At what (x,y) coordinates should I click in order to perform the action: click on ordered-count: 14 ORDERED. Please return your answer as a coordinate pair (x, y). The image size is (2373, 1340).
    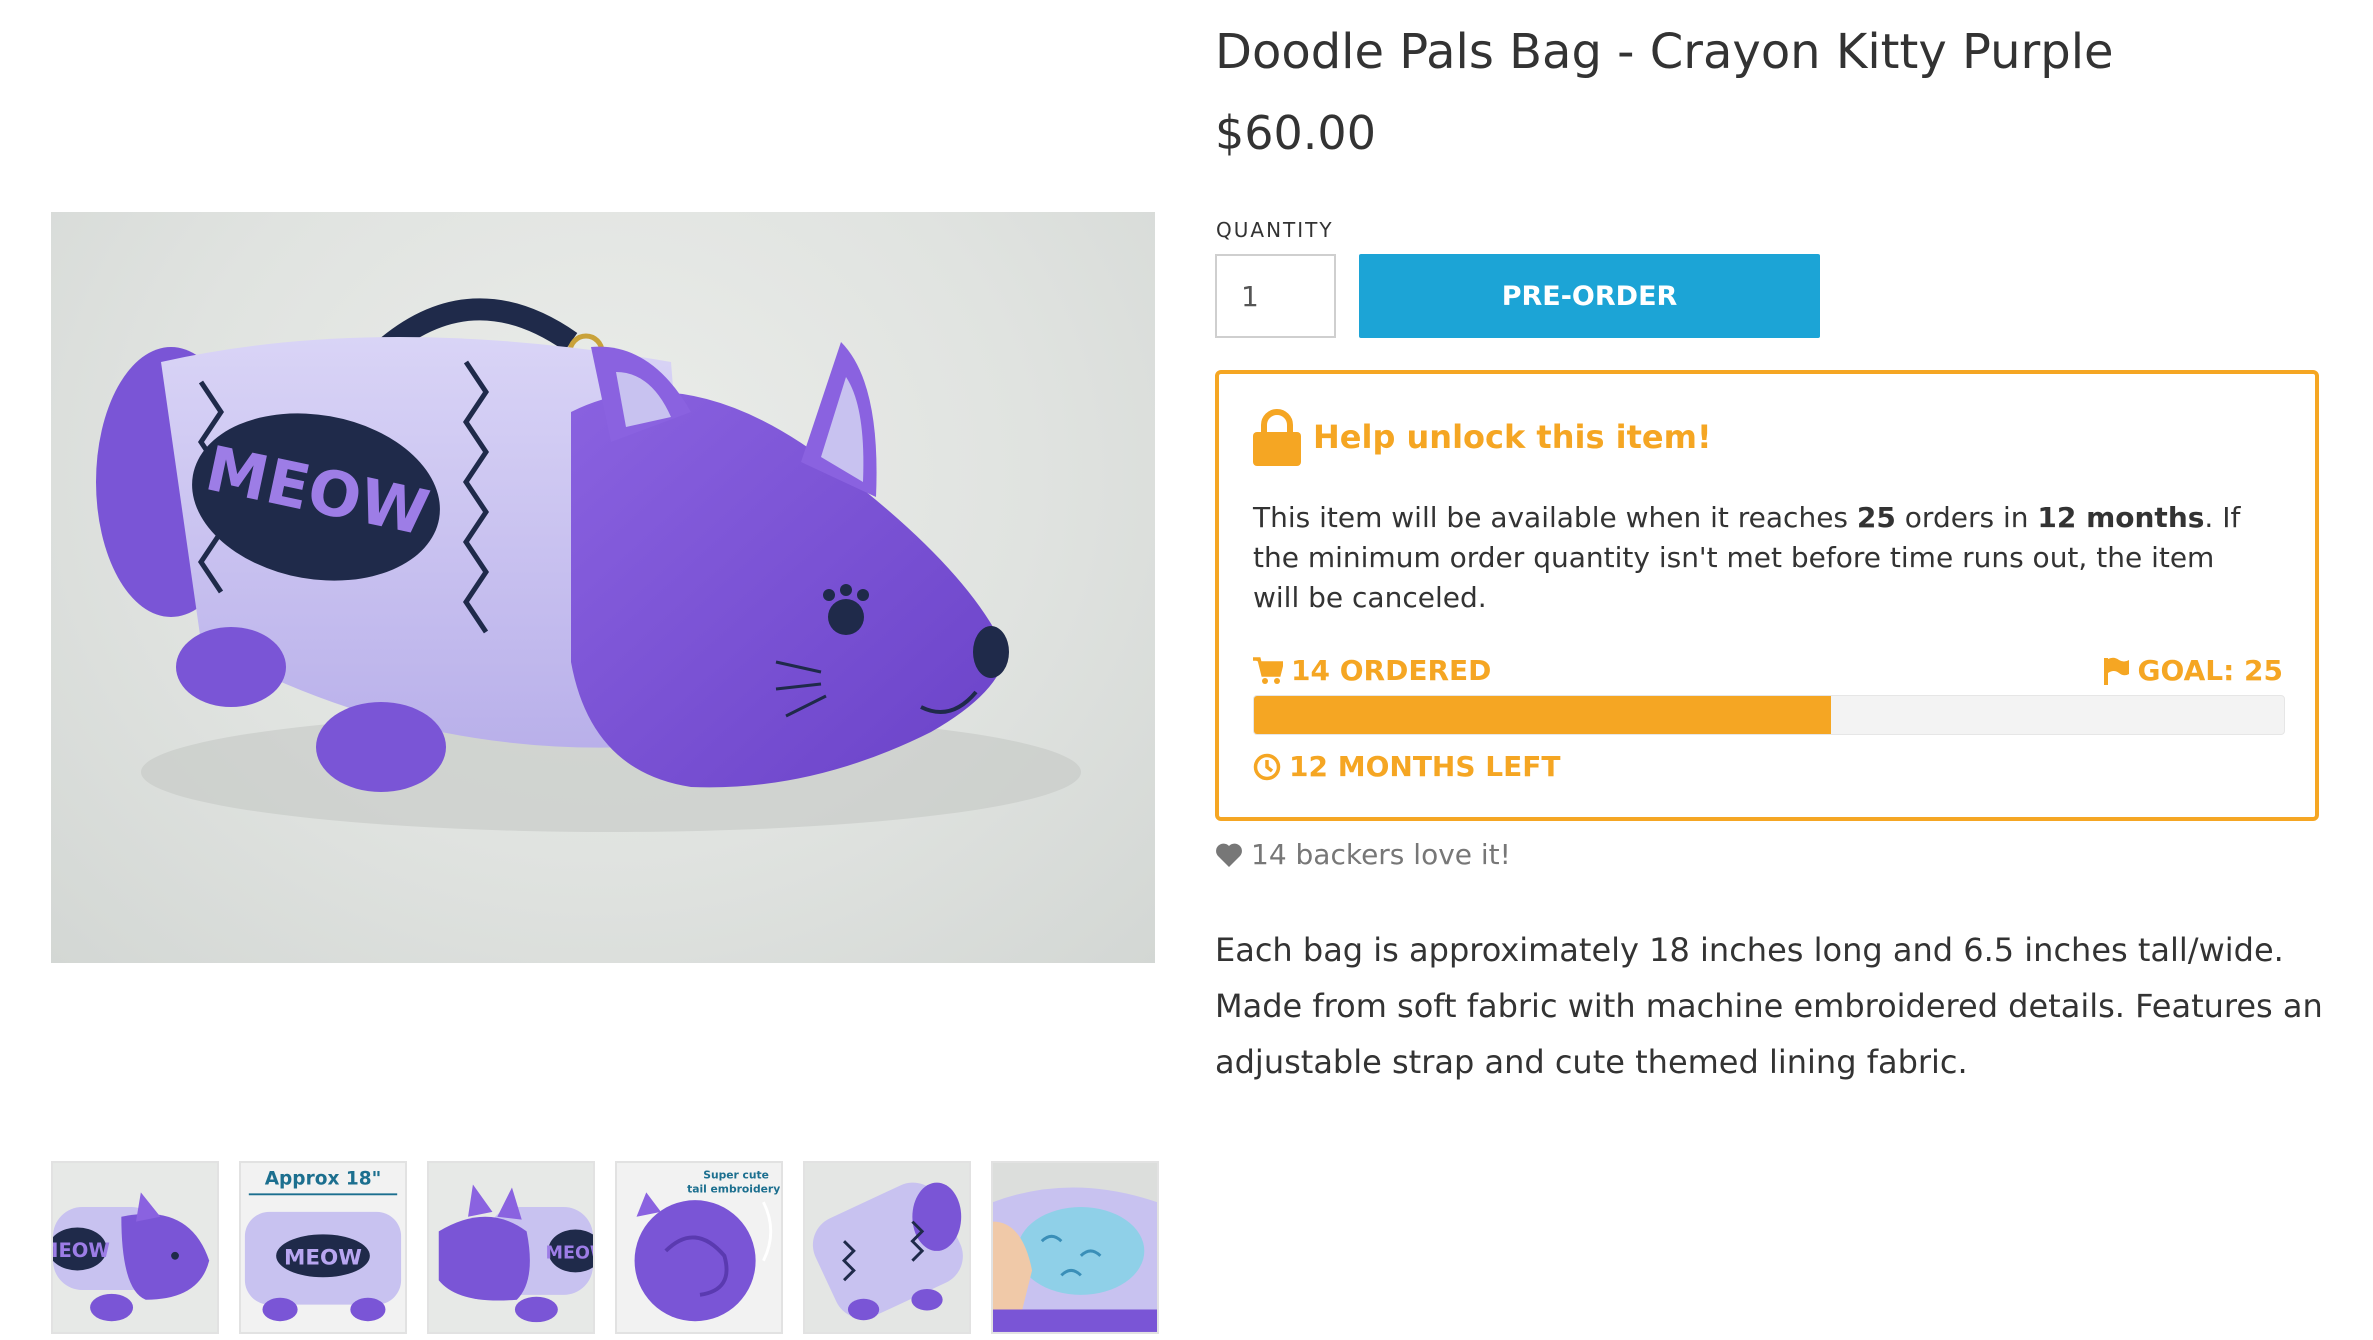
    Looking at the image, I should click on (1372, 670).